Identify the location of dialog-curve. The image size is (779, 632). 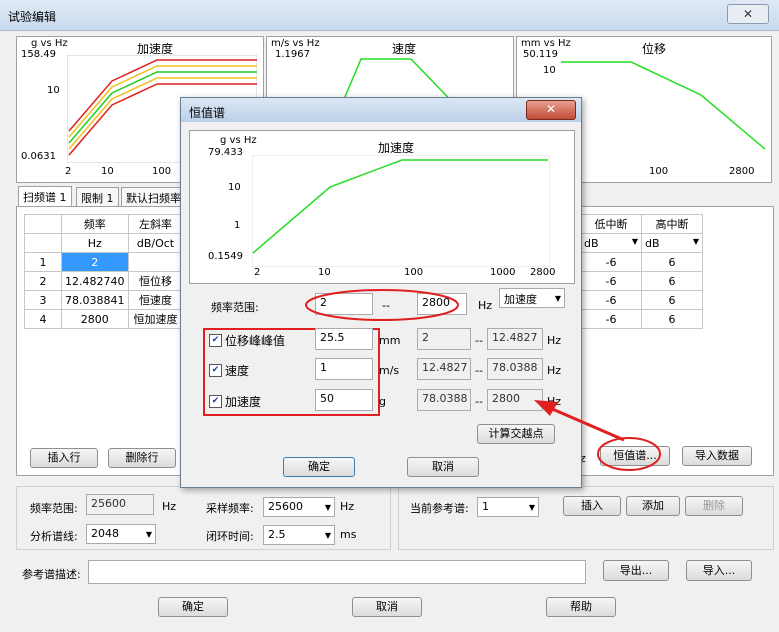
(401, 211).